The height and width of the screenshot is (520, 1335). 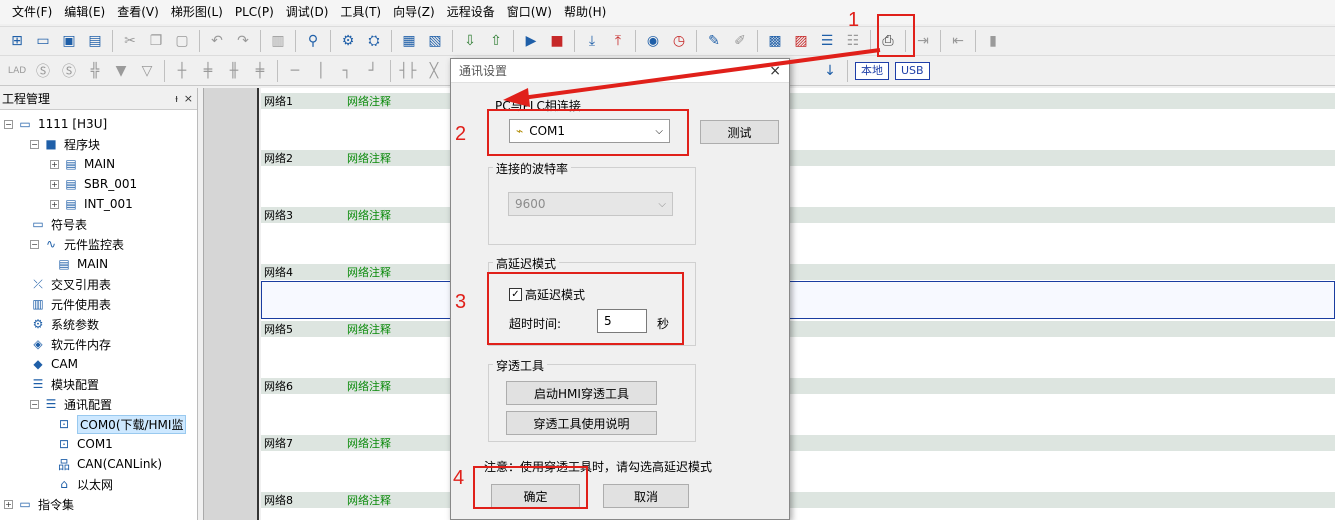 I want to click on menu-edit: 编辑(E), so click(x=84, y=12).